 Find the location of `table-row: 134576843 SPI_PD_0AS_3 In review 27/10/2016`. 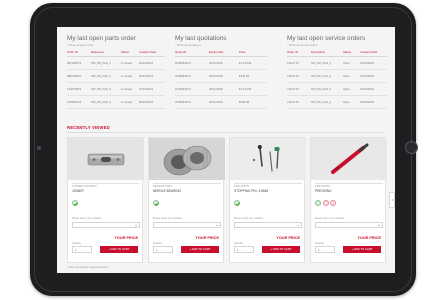

table-row: 134576843 SPI_PD_0AS_3 In review 27/10/2016 is located at coordinates (116, 89).